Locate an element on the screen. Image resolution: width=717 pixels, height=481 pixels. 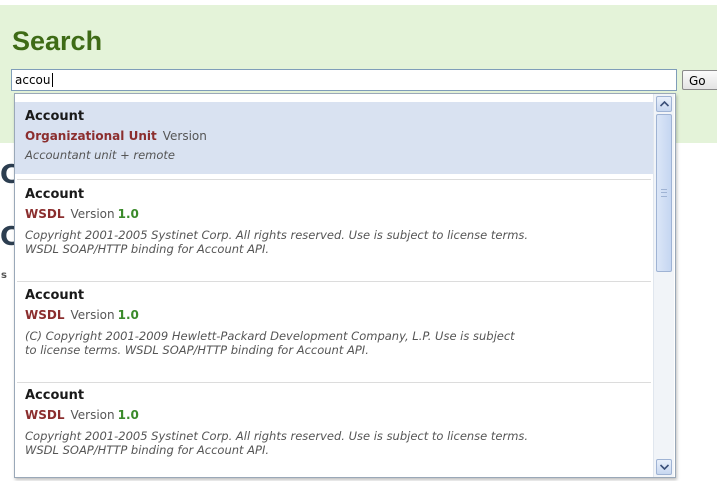
result-description: Accountant unit + remote is located at coordinates (100, 155).